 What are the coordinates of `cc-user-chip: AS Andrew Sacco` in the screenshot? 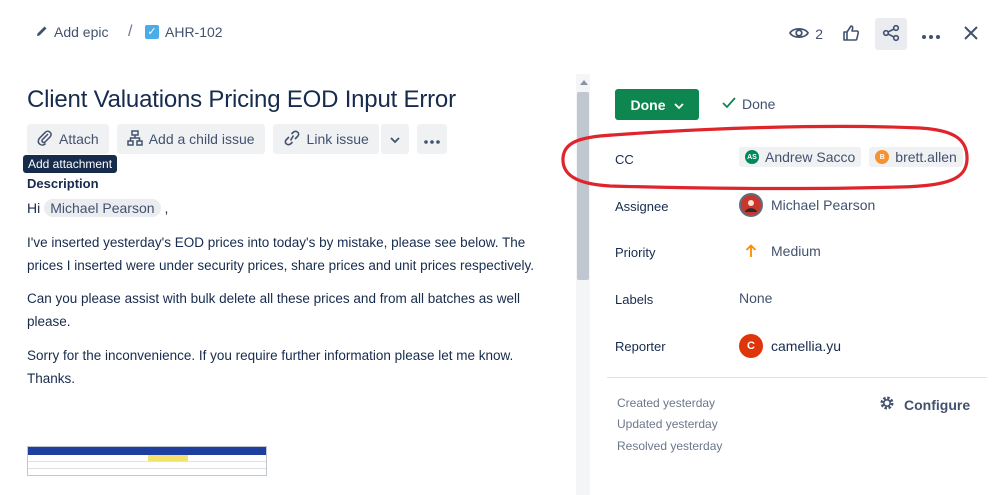 It's located at (800, 157).